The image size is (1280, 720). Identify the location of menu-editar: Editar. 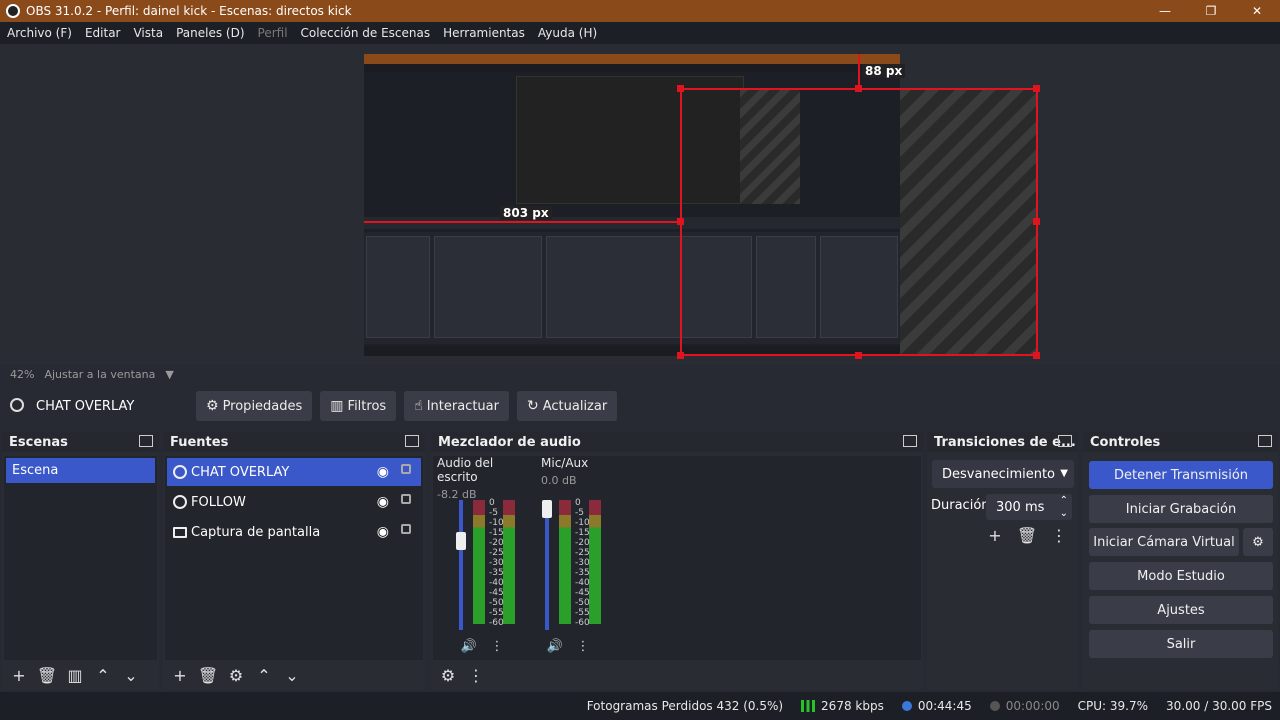
(102, 33).